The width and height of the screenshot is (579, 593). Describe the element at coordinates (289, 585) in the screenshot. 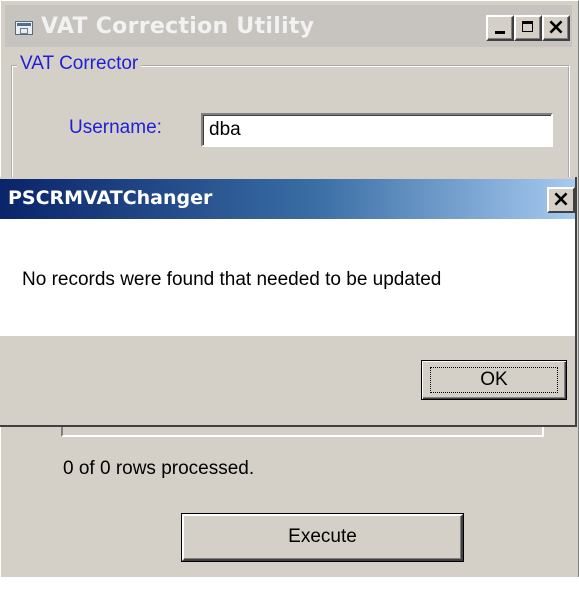

I see `window-bottom-edge` at that location.